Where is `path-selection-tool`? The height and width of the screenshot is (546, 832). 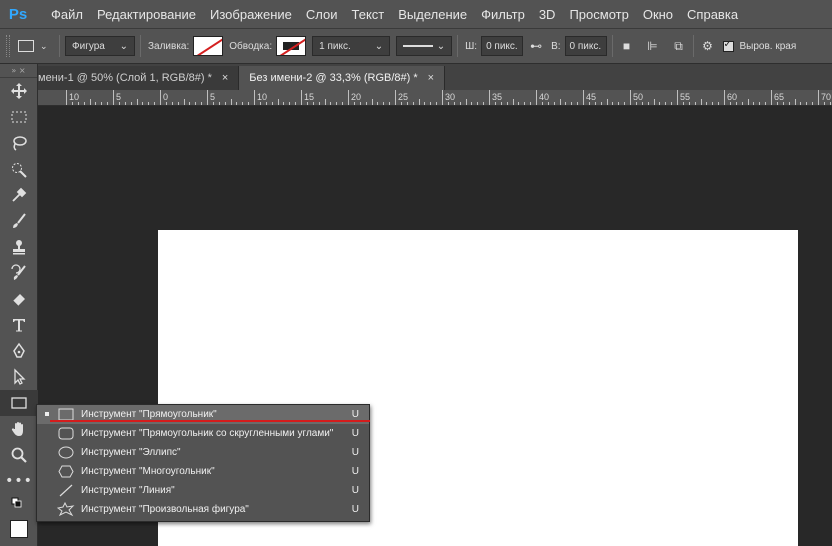
path-selection-tool is located at coordinates (19, 377).